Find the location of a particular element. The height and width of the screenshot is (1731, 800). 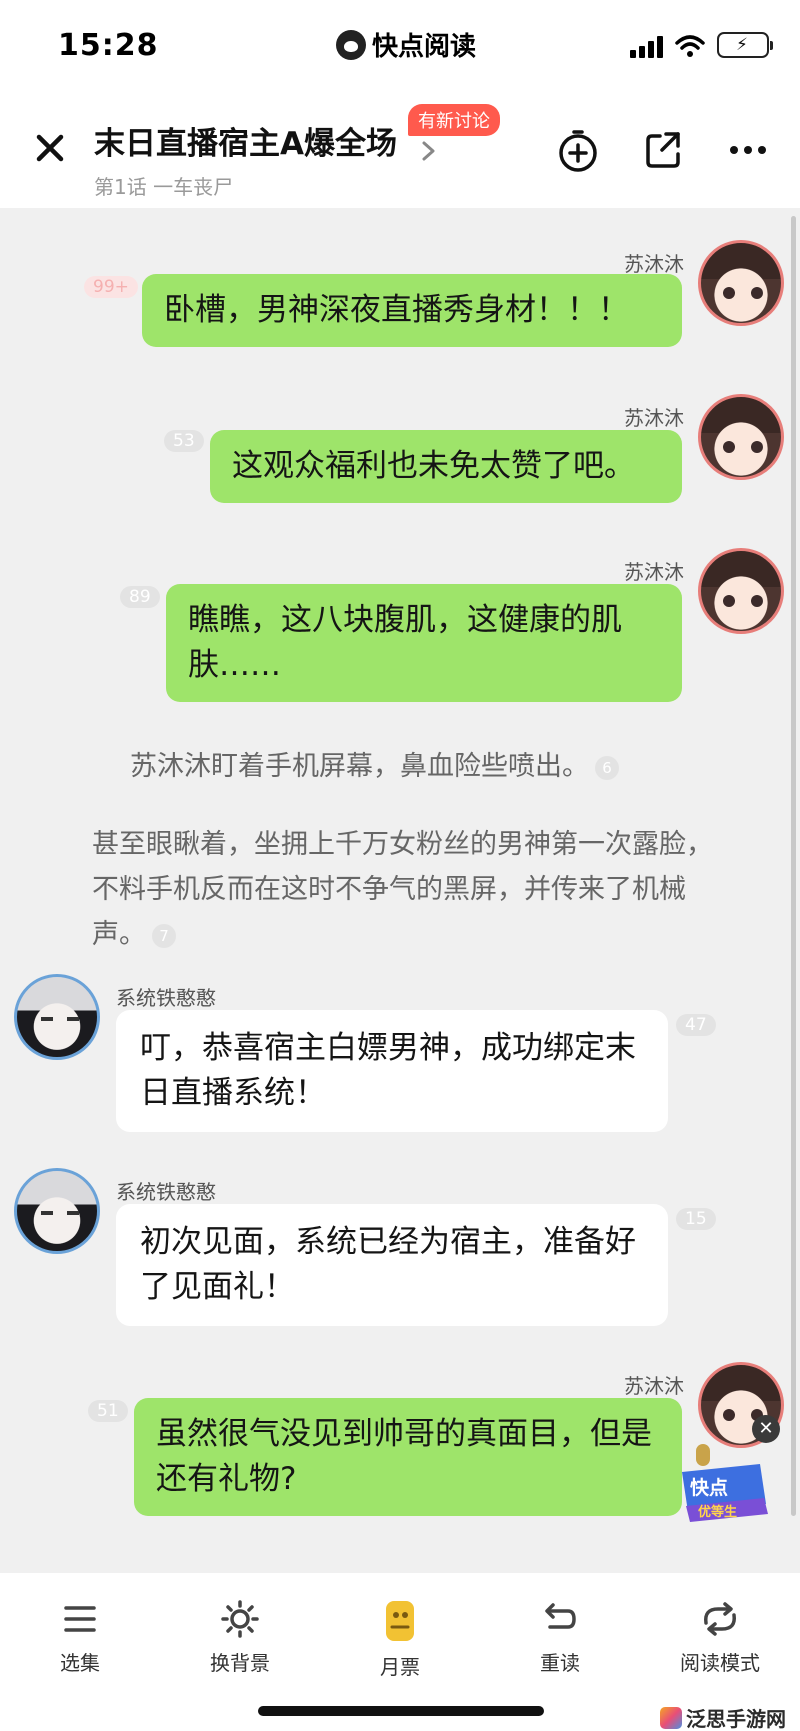

chapter-subtitle: 第1话 一车丧尸 is located at coordinates (164, 187).